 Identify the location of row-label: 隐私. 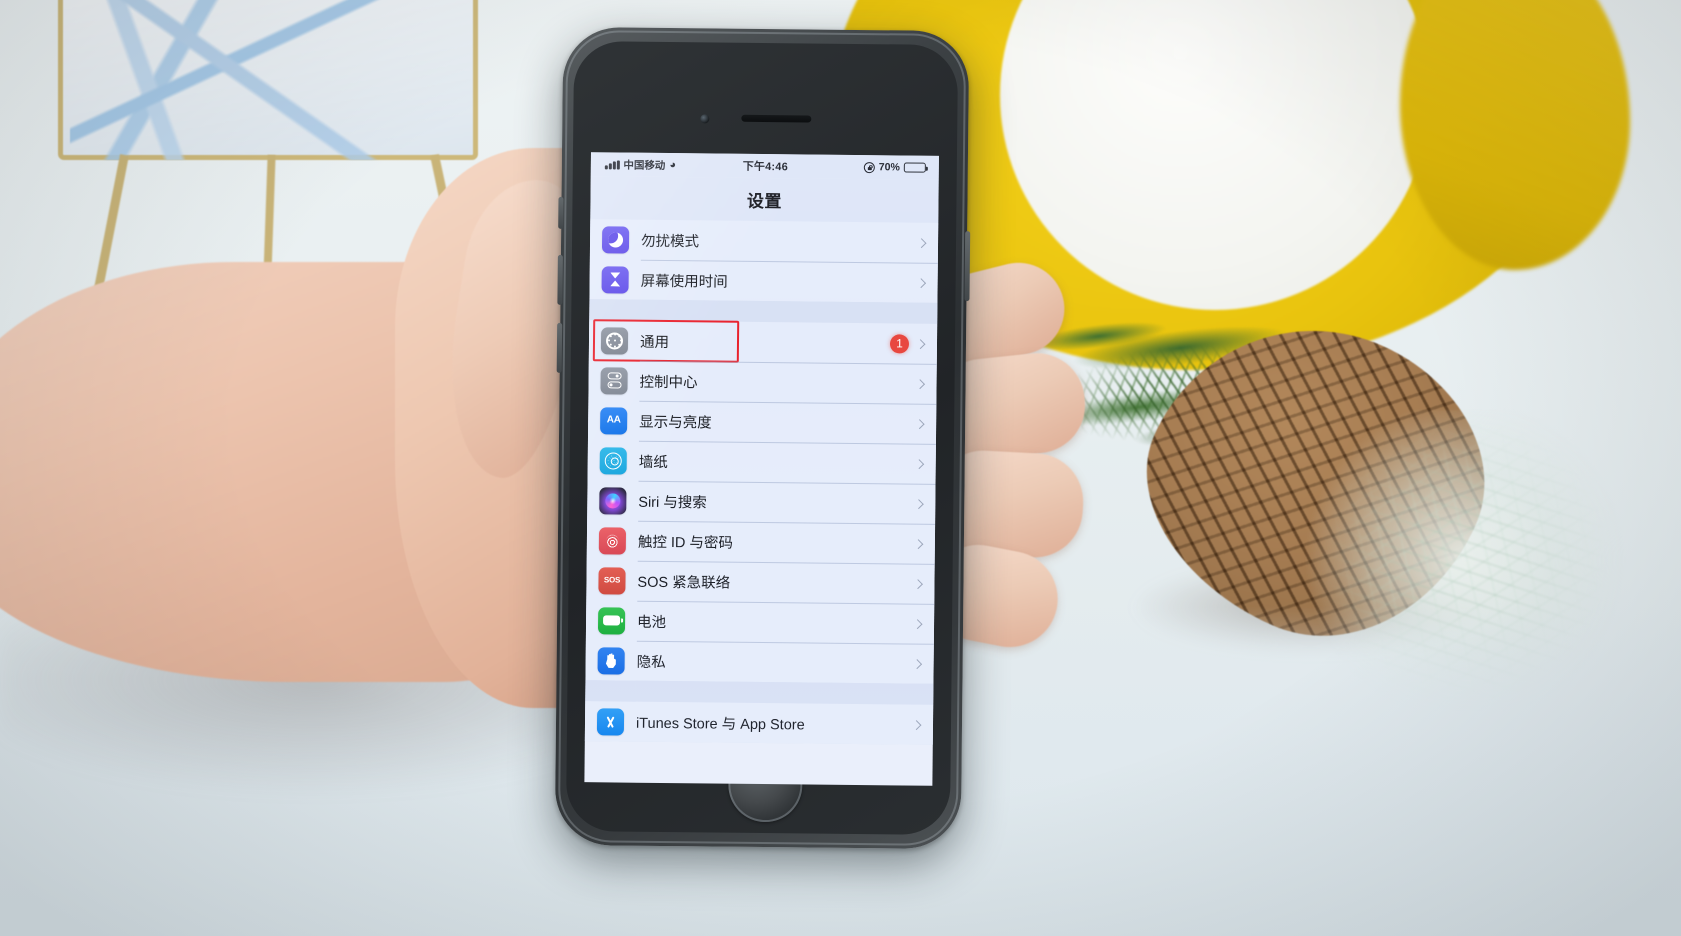
(651, 662).